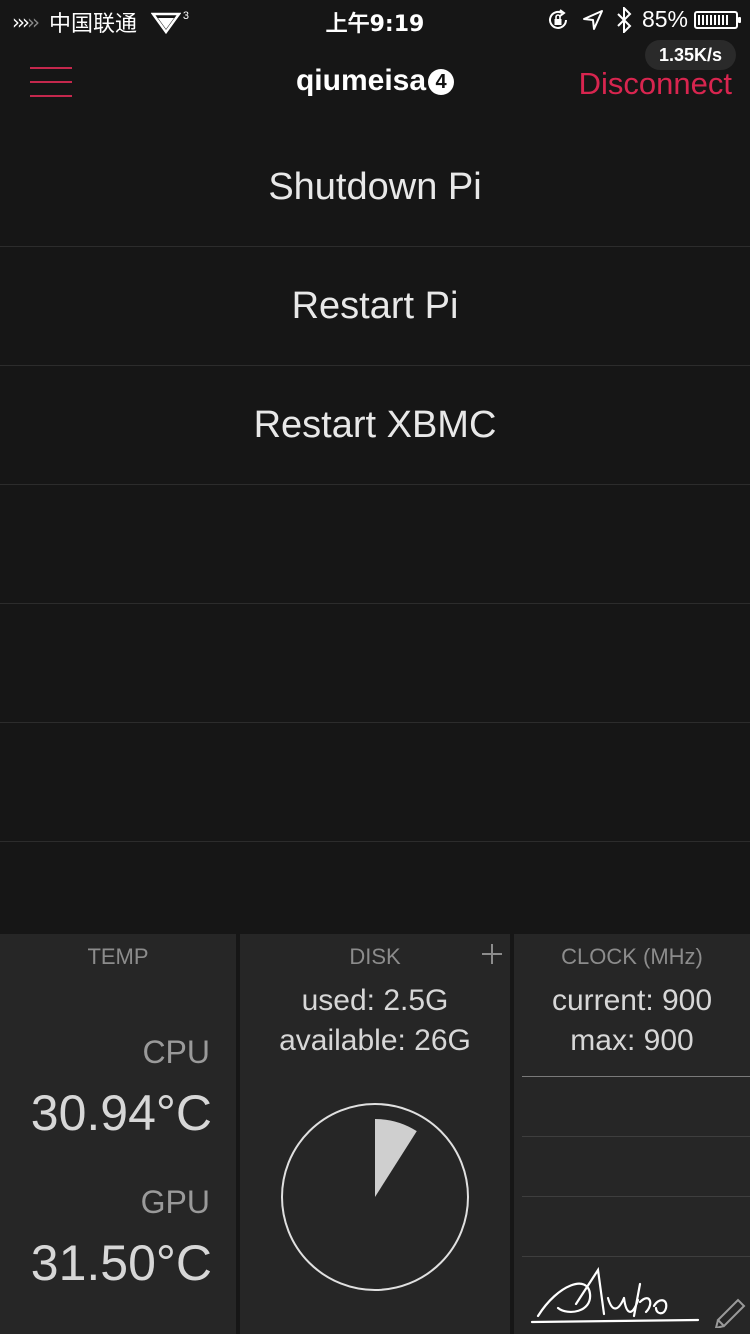 This screenshot has height=1334, width=750. Describe the element at coordinates (632, 956) in the screenshot. I see `clock-title: CLOCK (MHz)` at that location.